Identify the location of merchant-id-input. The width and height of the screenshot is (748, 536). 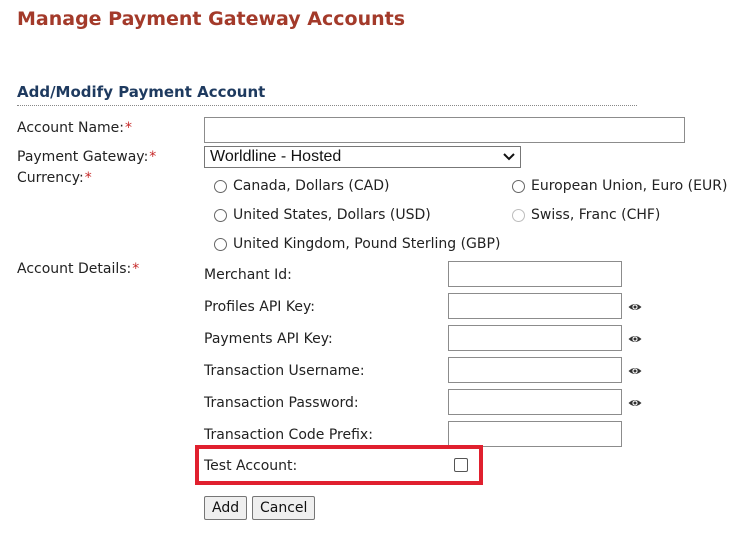
(535, 274).